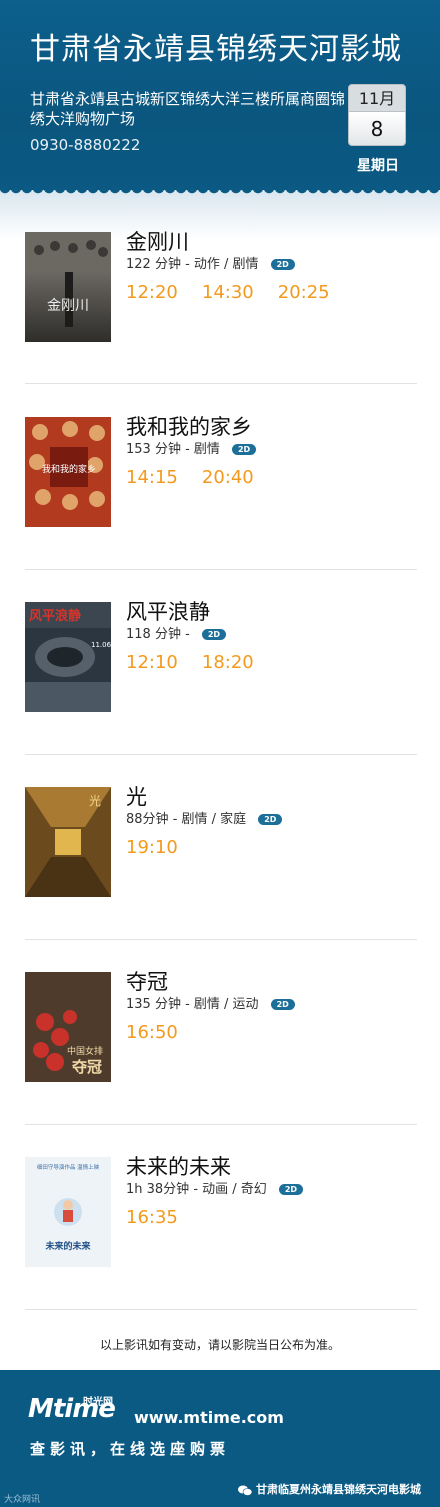 This screenshot has height=1507, width=440. I want to click on wechat-account: 甘肃临夏州永靖县锦绣天河电影城, so click(329, 1489).